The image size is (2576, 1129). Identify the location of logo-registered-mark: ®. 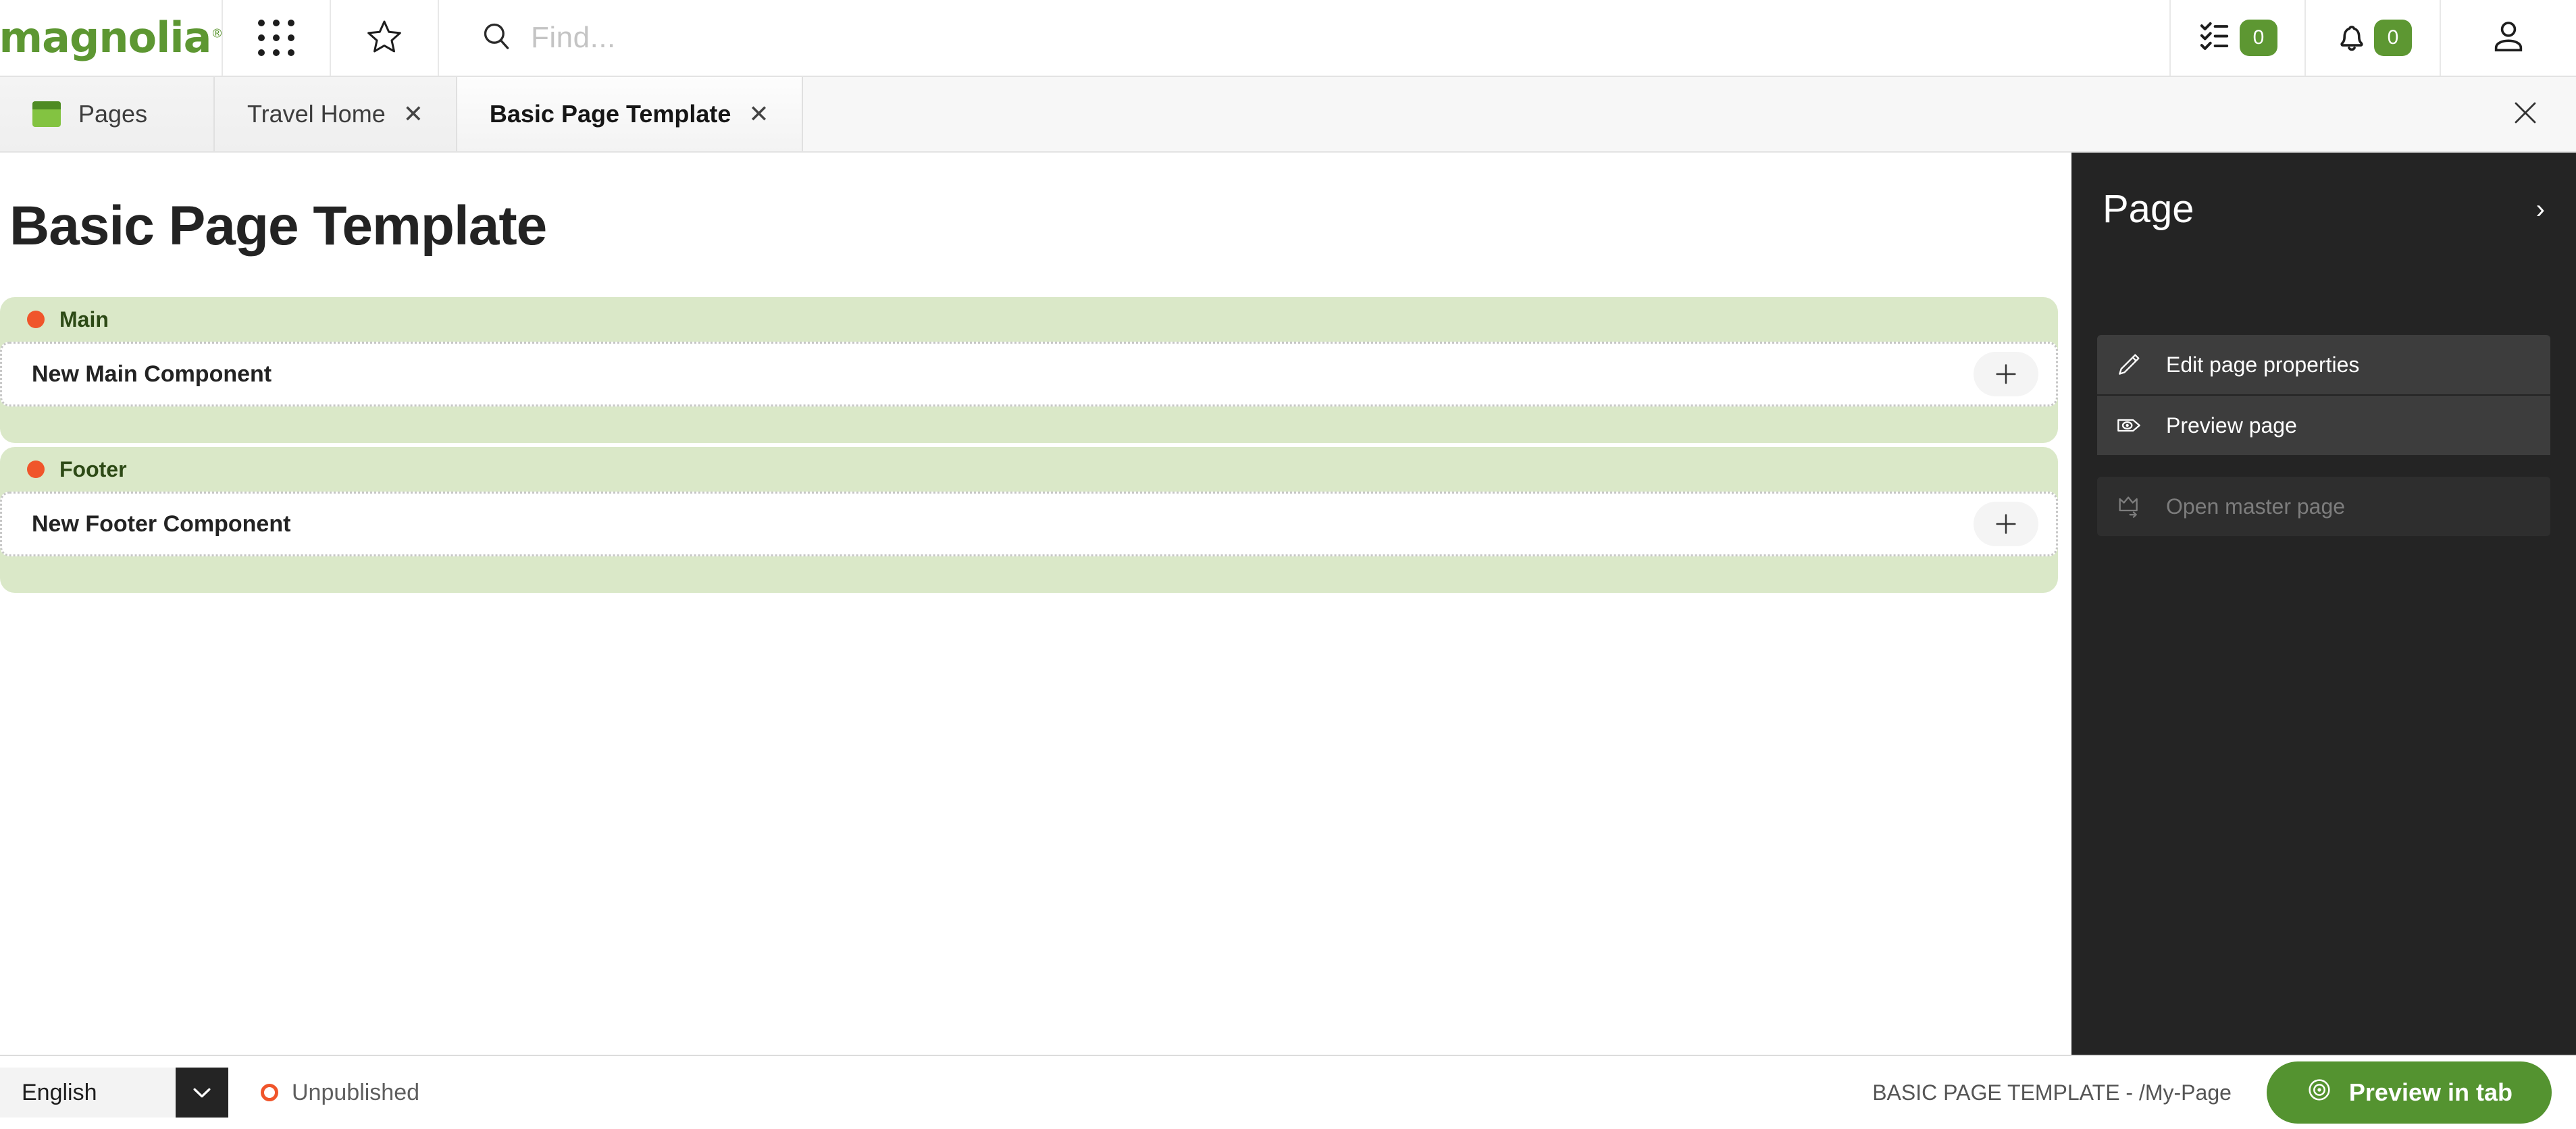
(217, 33).